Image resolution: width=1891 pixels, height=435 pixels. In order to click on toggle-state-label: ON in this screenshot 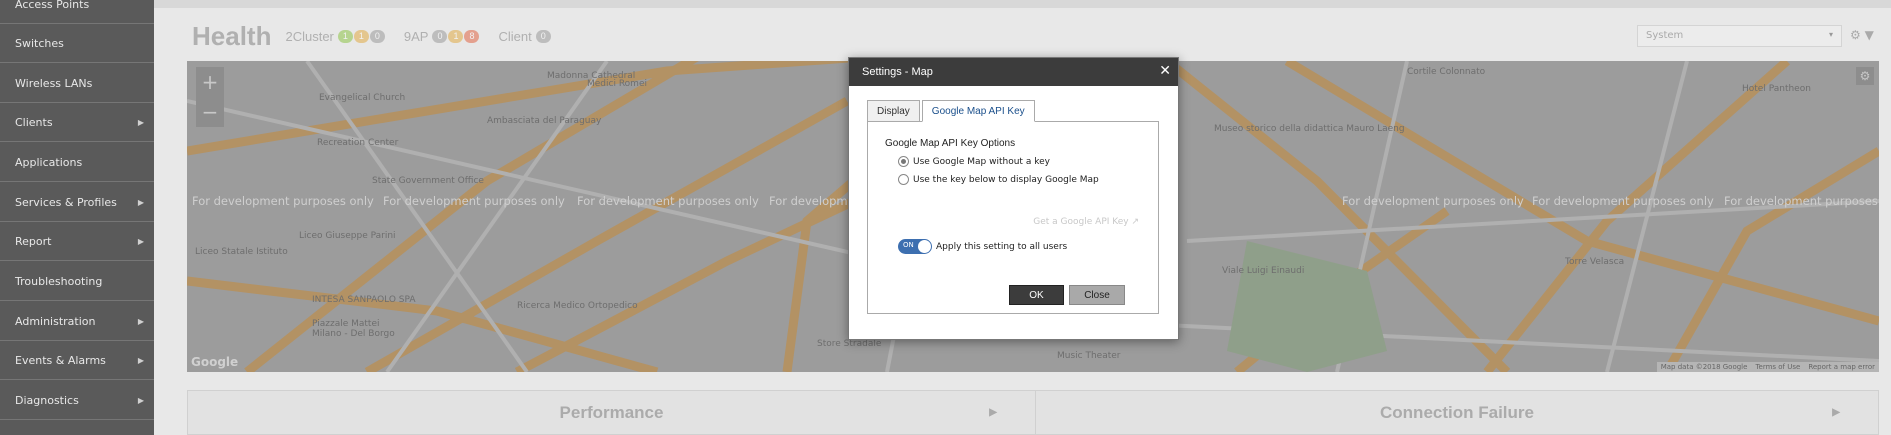, I will do `click(908, 245)`.